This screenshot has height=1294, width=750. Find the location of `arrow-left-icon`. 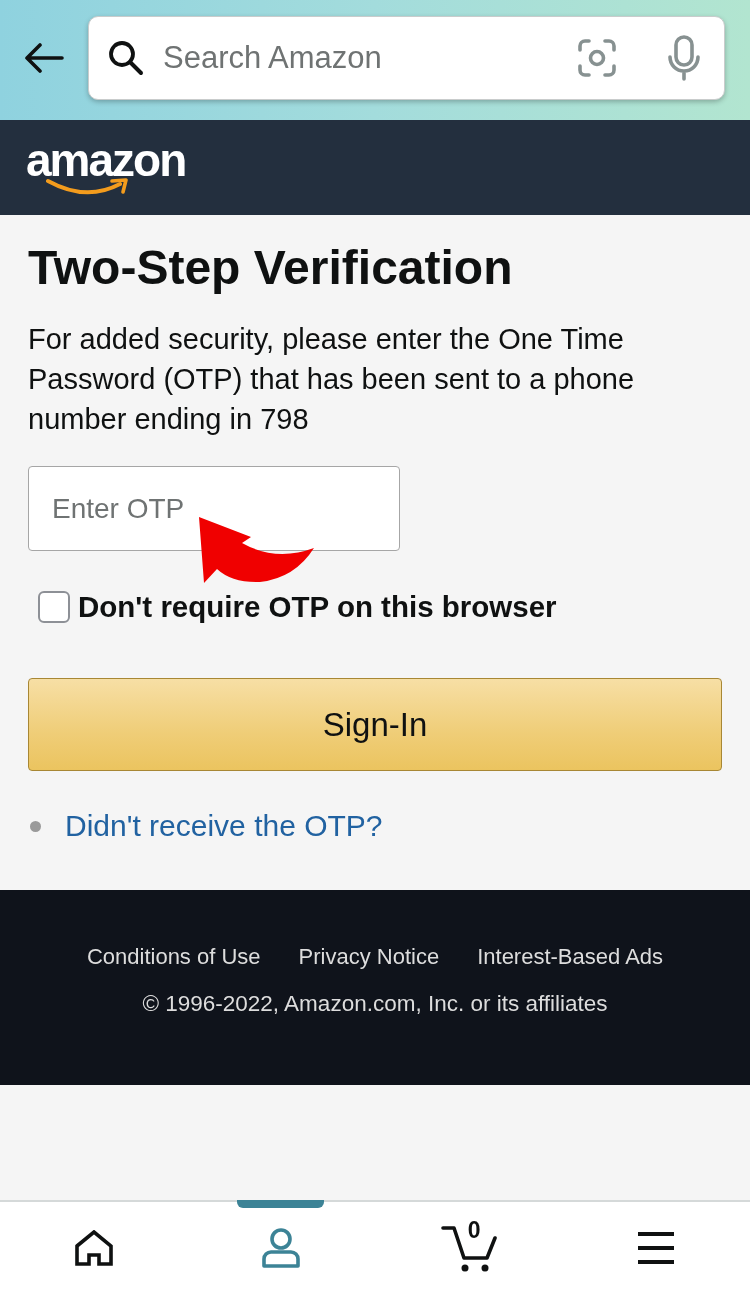

arrow-left-icon is located at coordinates (44, 58).